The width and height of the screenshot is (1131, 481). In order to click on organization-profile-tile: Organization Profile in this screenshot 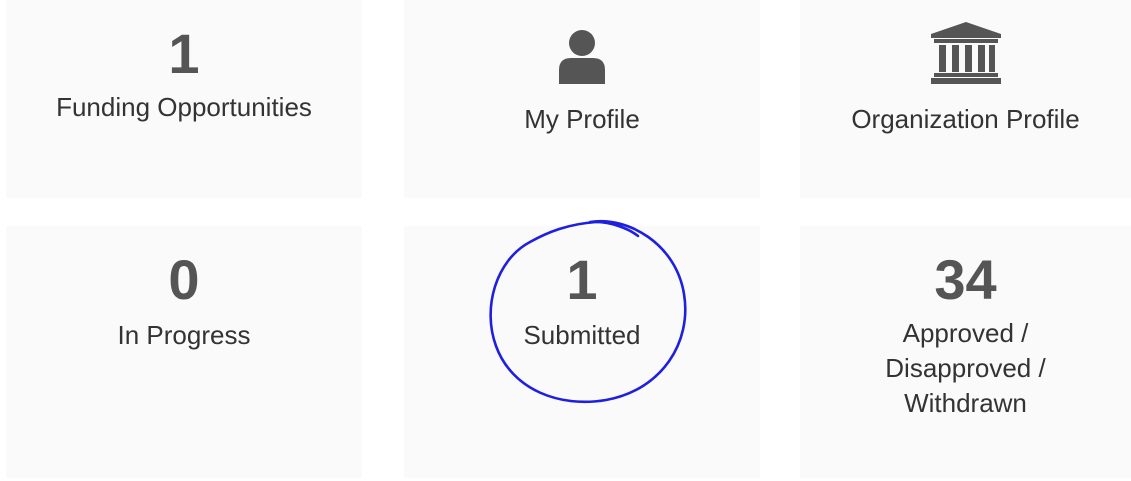, I will do `click(965, 99)`.